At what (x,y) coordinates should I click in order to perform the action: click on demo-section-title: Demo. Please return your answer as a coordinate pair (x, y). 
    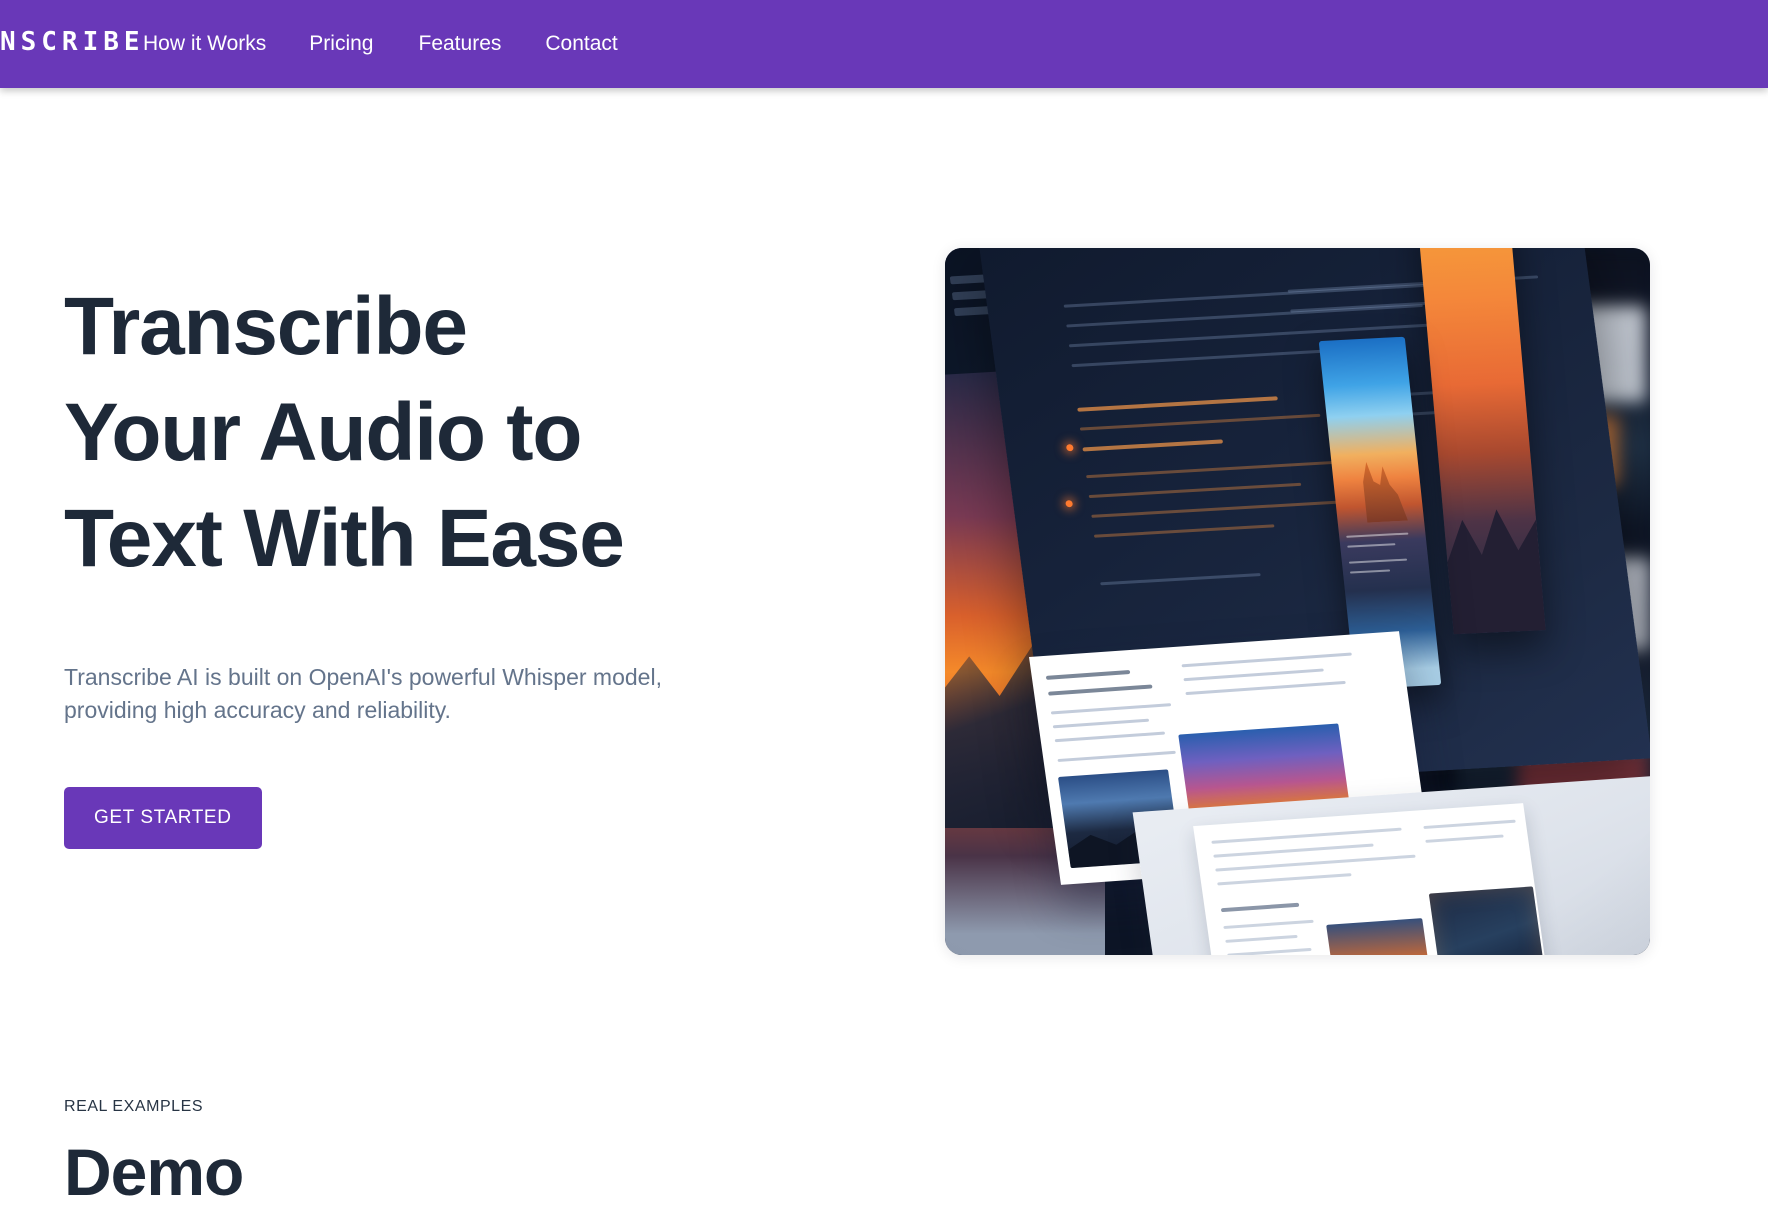
    Looking at the image, I should click on (154, 1172).